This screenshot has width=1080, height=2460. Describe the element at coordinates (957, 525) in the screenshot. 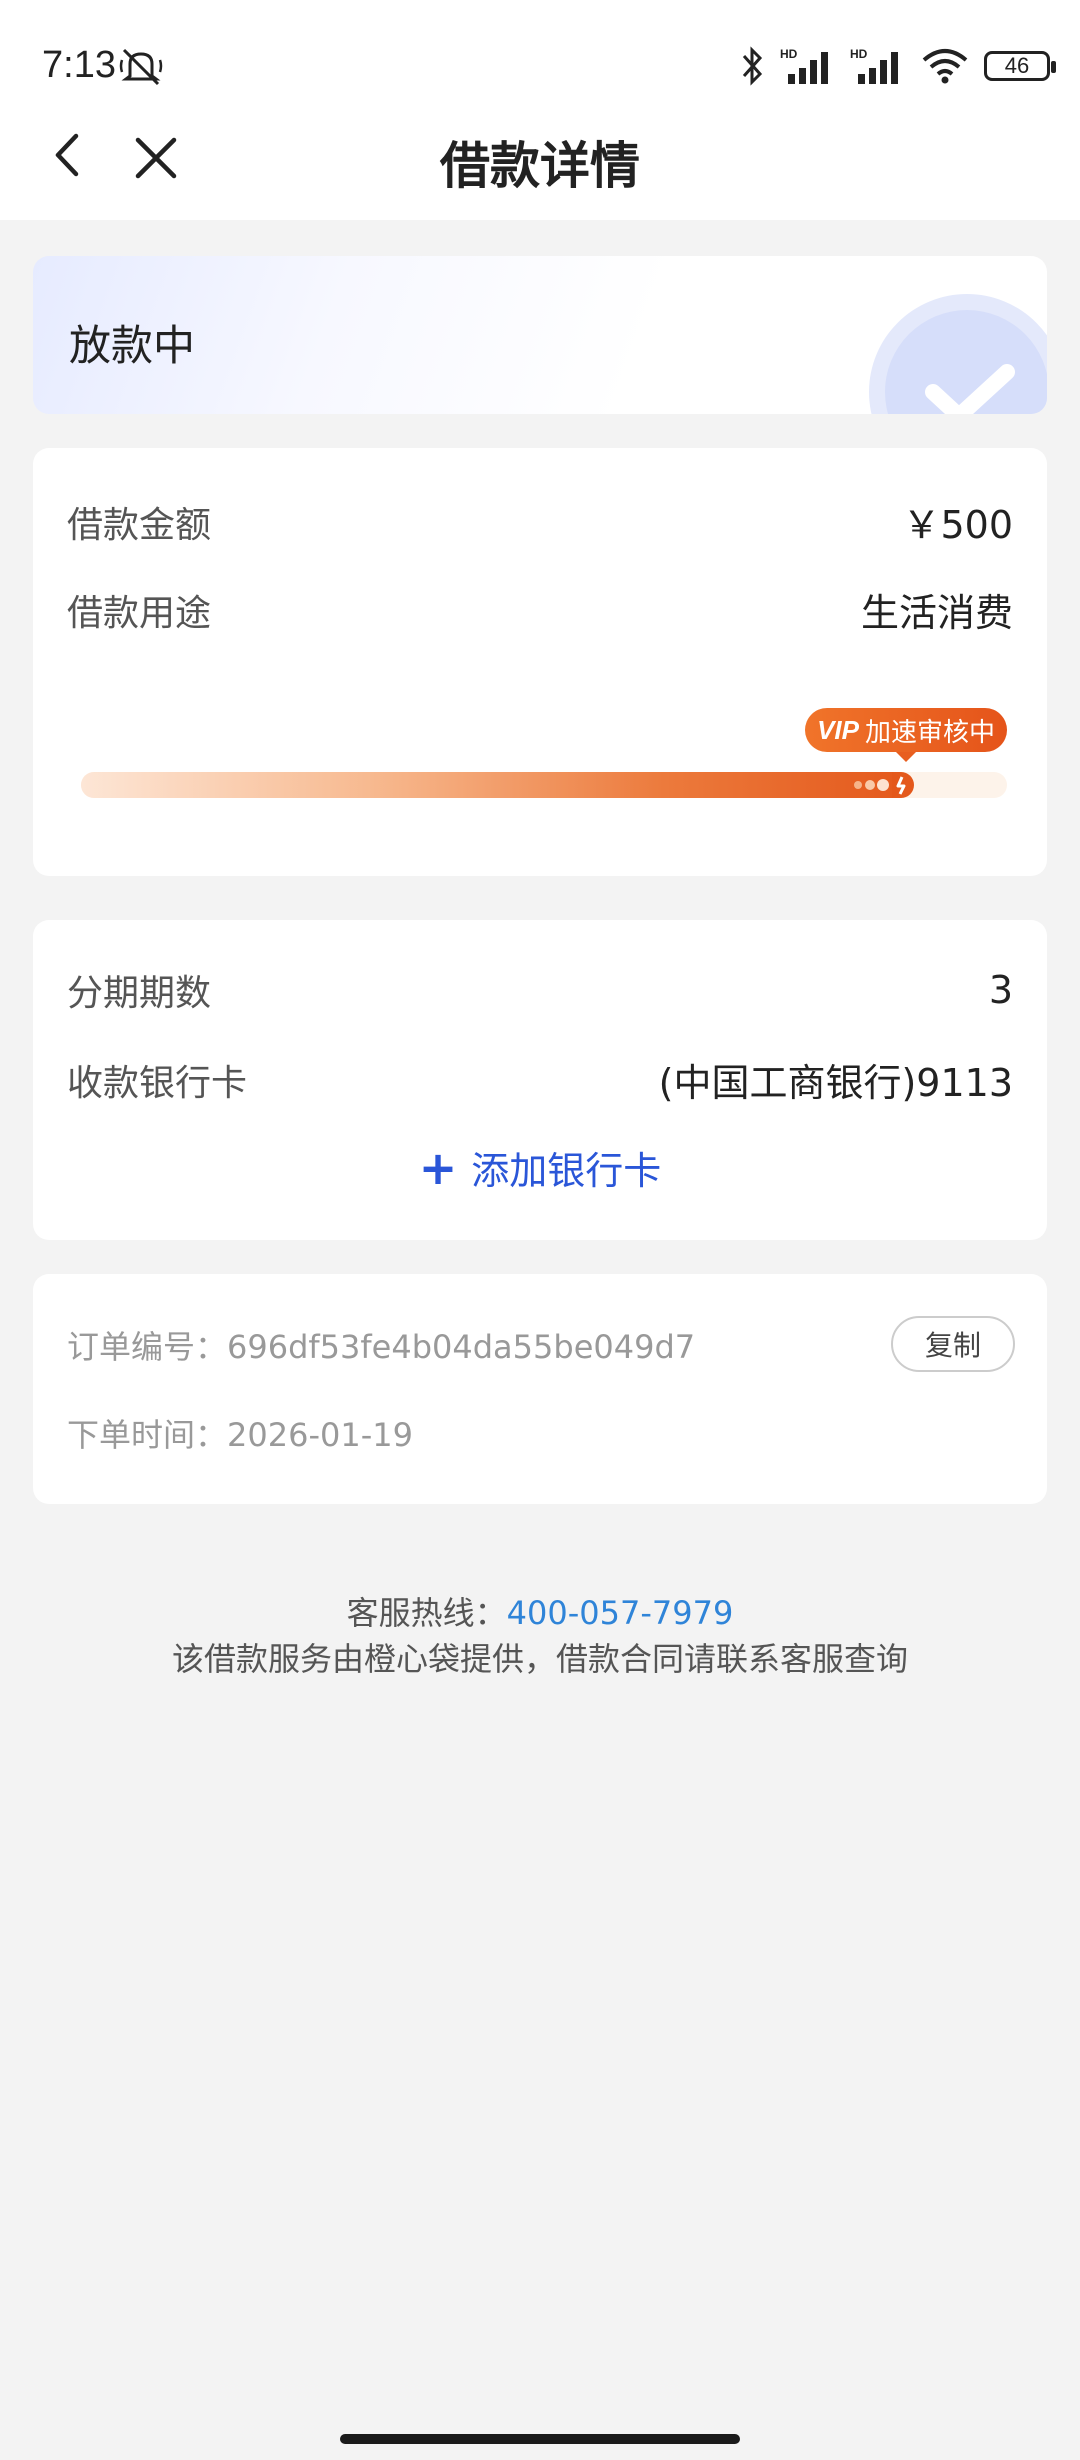

I see `loan-amount-value: ￥500` at that location.